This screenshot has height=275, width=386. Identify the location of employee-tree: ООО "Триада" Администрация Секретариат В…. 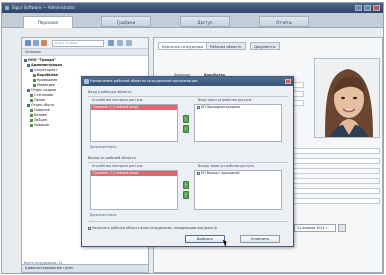
(54, 93).